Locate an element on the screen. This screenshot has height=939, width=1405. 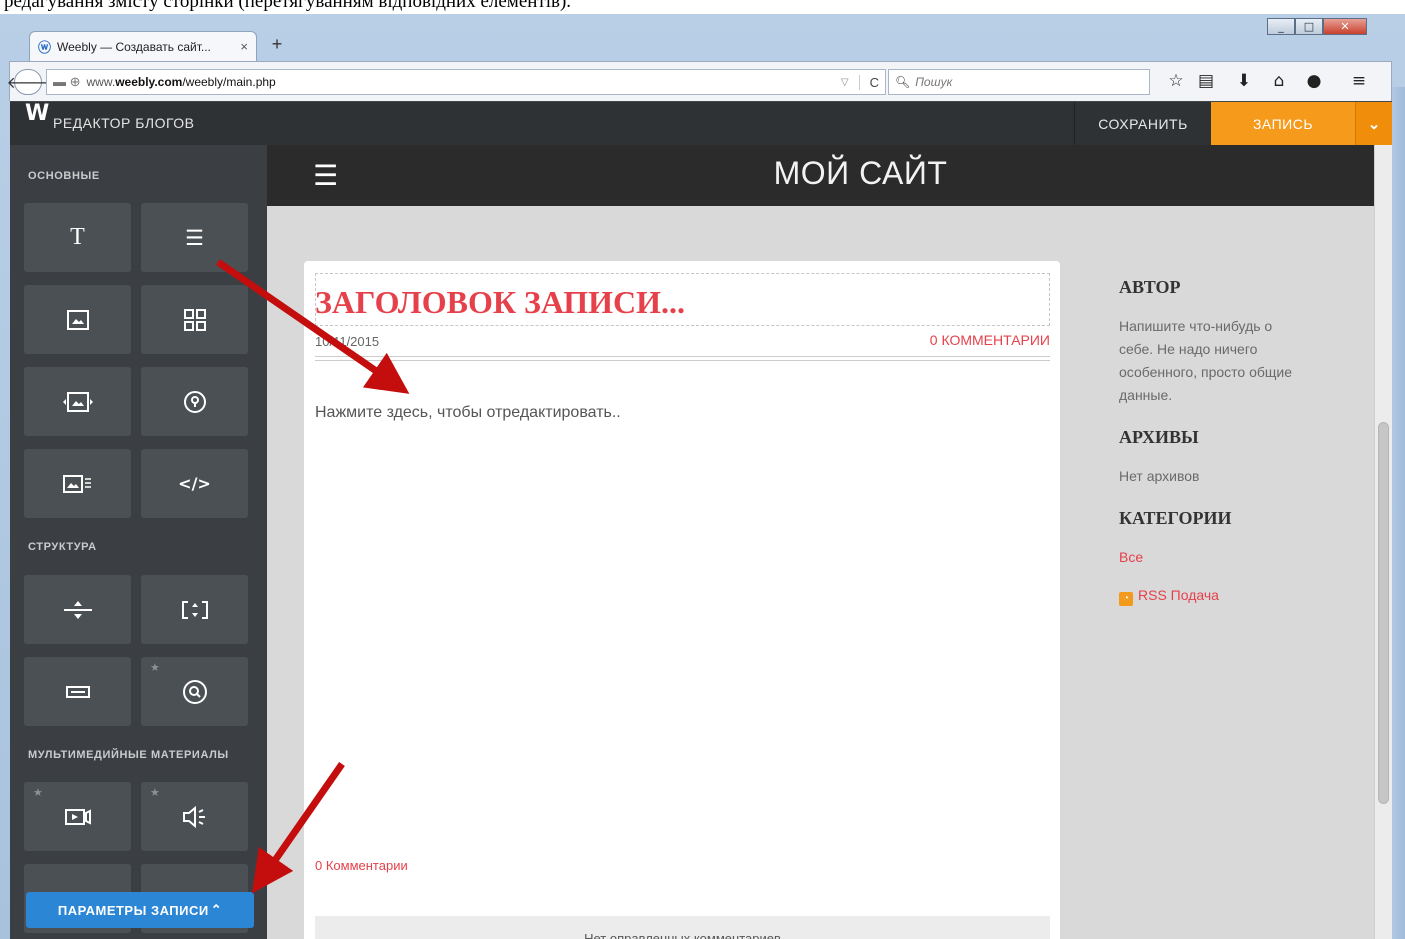
post-divider is located at coordinates (682, 358).